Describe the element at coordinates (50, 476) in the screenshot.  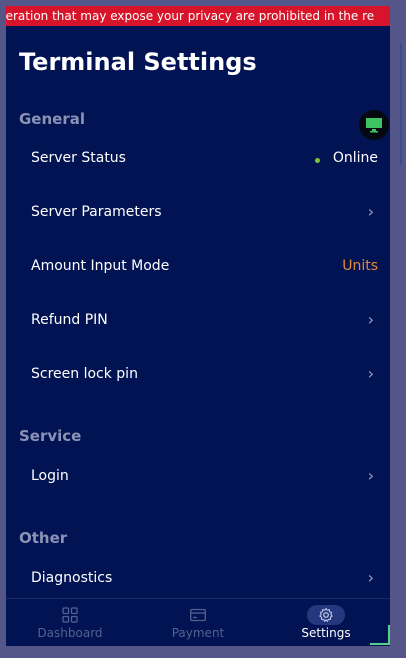
I see `login-label: Login` at that location.